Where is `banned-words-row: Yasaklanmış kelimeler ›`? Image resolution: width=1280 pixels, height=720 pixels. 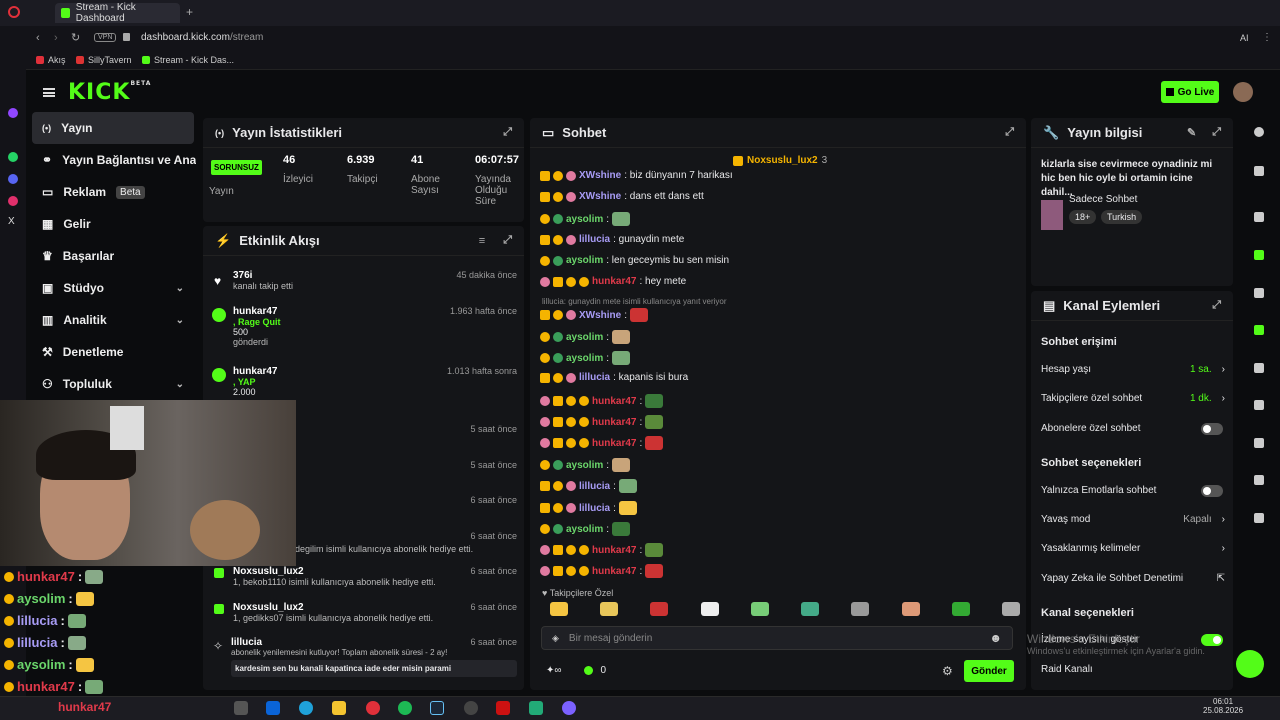 banned-words-row: Yasaklanmış kelimeler › is located at coordinates (1133, 548).